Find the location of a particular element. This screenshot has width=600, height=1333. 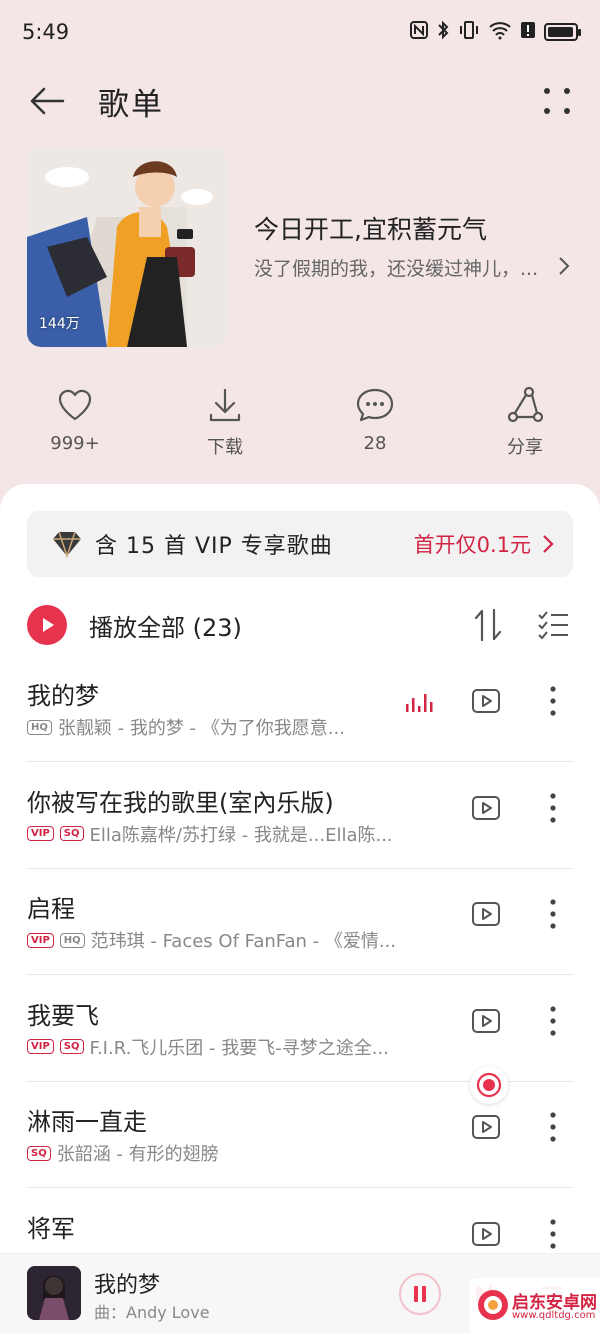

song-artist: 张韶涵 - 有形的翅膀 is located at coordinates (137, 1154).